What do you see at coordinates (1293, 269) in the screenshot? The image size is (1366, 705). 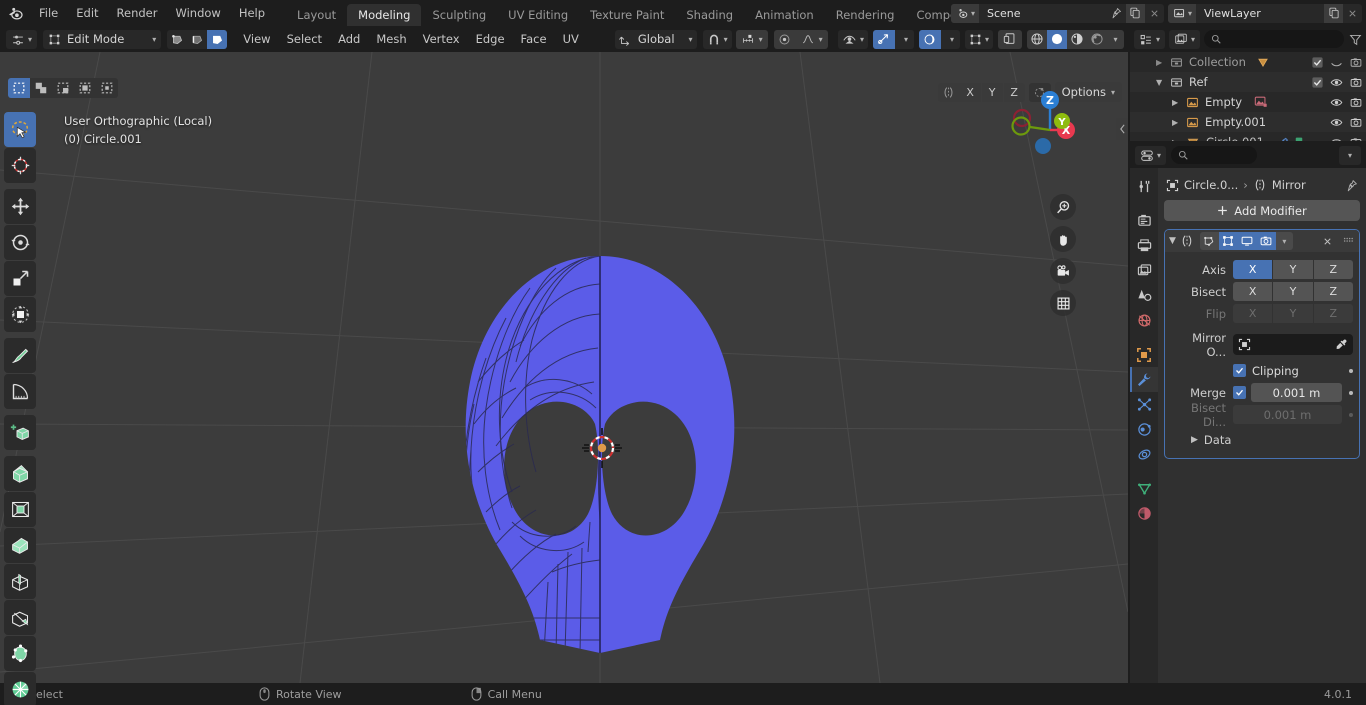 I see `axis-y-toggle: Y` at bounding box center [1293, 269].